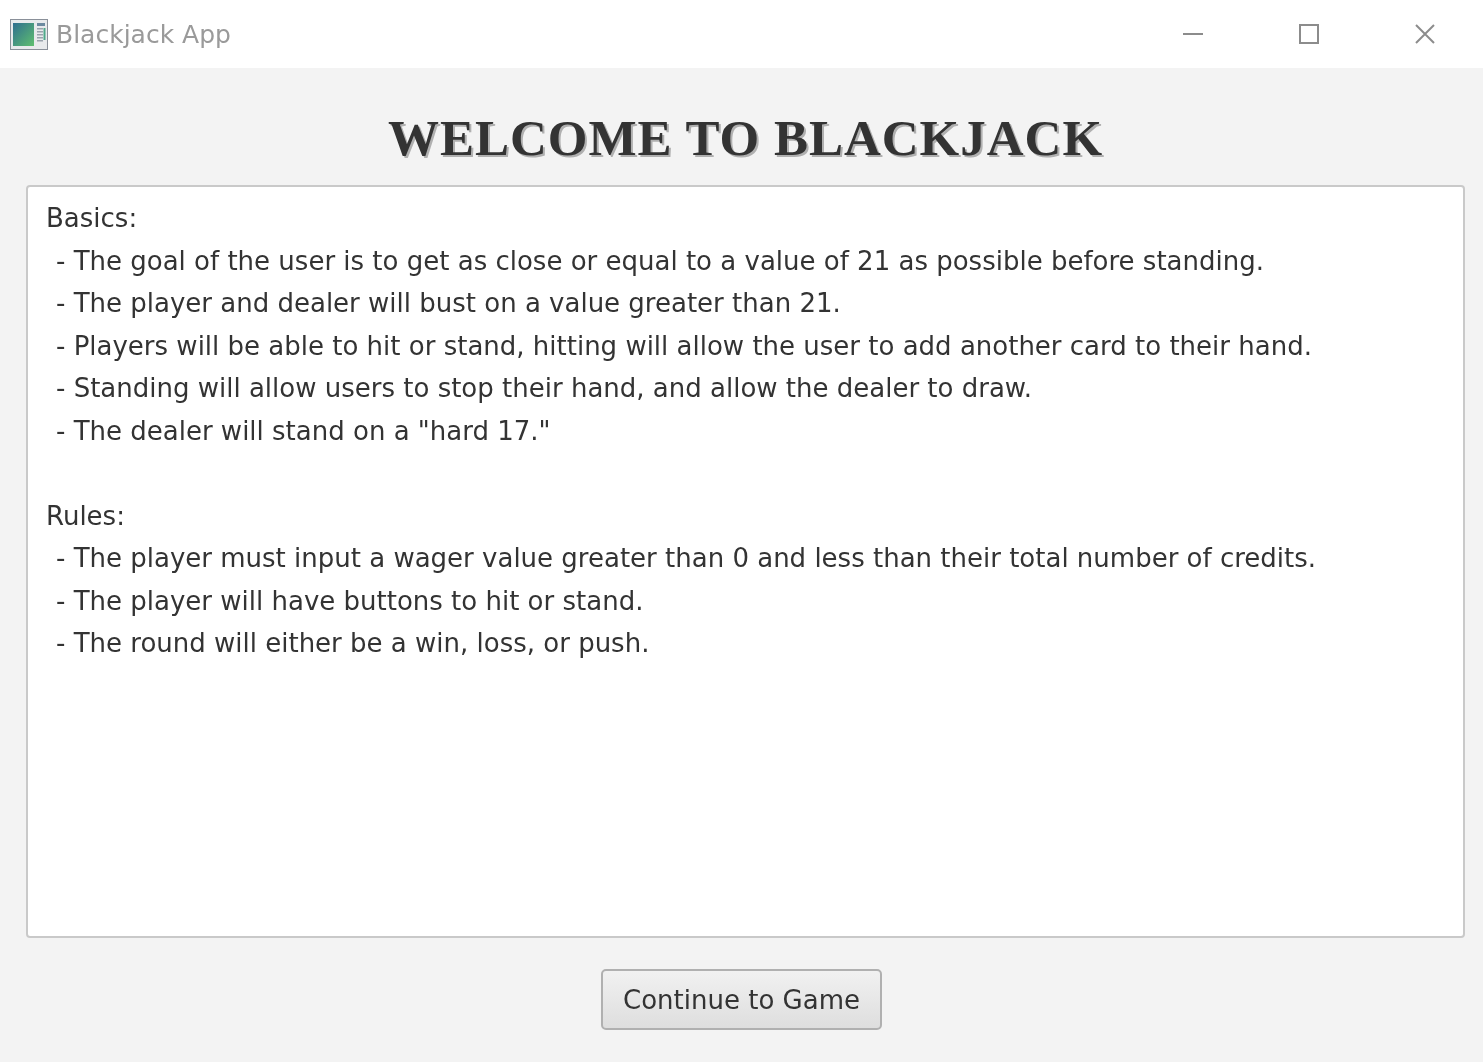 The height and width of the screenshot is (1062, 1483). What do you see at coordinates (85, 516) in the screenshot?
I see `section-heading: Rules:` at bounding box center [85, 516].